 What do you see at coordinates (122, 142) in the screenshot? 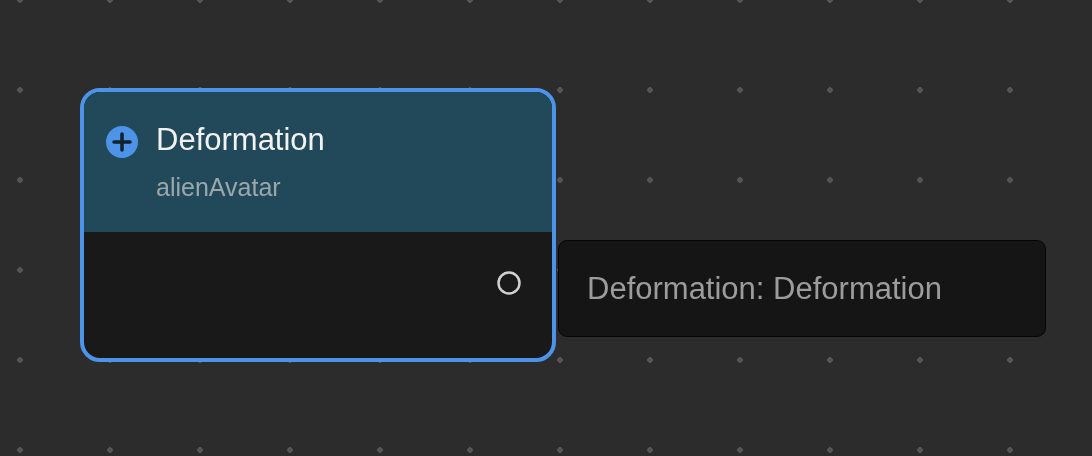
I see `add-icon` at bounding box center [122, 142].